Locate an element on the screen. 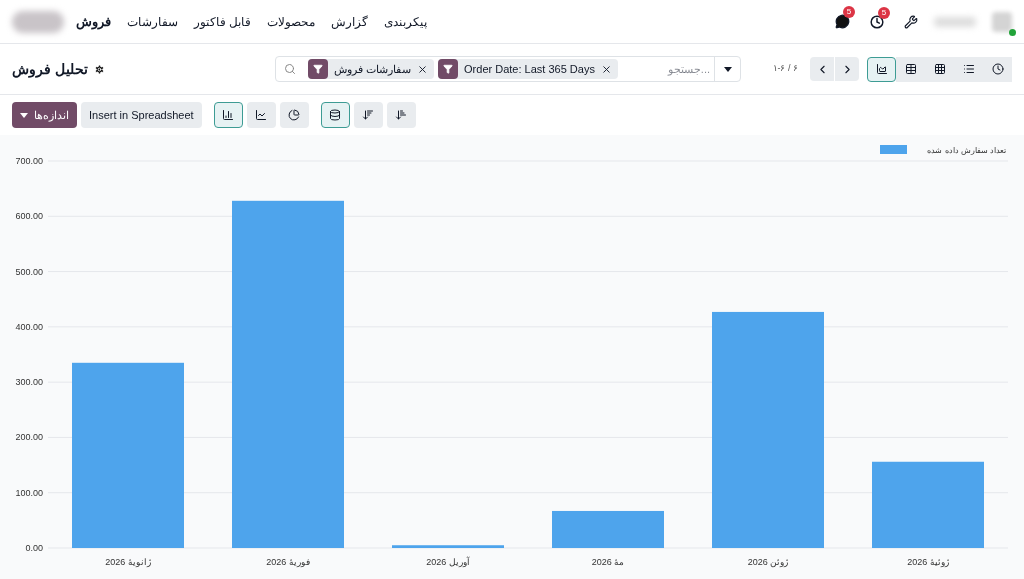 This screenshot has height=579, width=1024. pager-value: ۱-۶ / ۶ is located at coordinates (785, 69).